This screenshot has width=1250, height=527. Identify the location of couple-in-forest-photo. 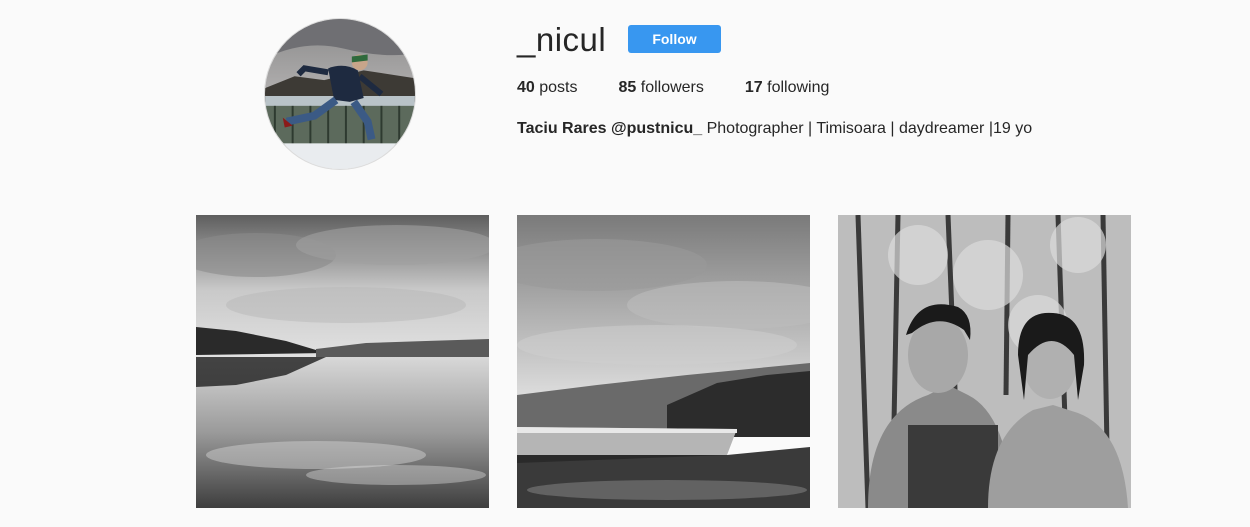
(984, 361).